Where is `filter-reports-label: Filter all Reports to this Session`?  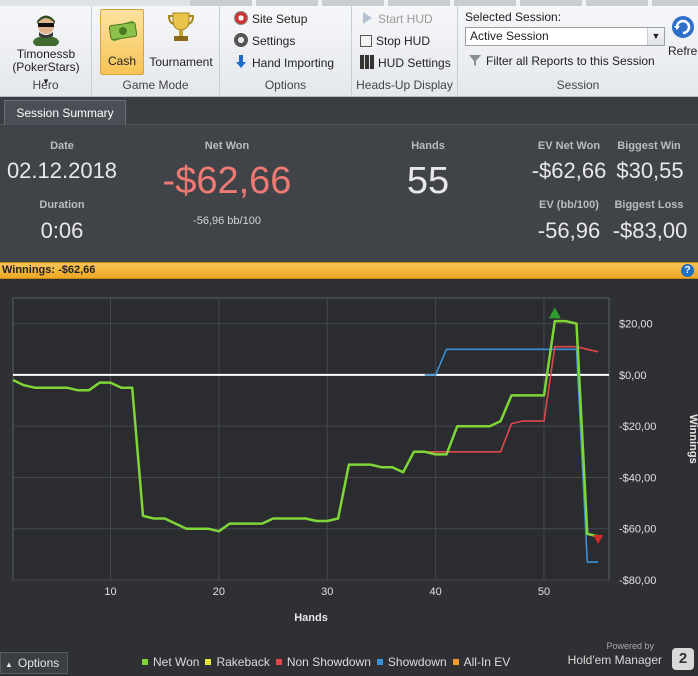 filter-reports-label: Filter all Reports to this Session is located at coordinates (570, 61).